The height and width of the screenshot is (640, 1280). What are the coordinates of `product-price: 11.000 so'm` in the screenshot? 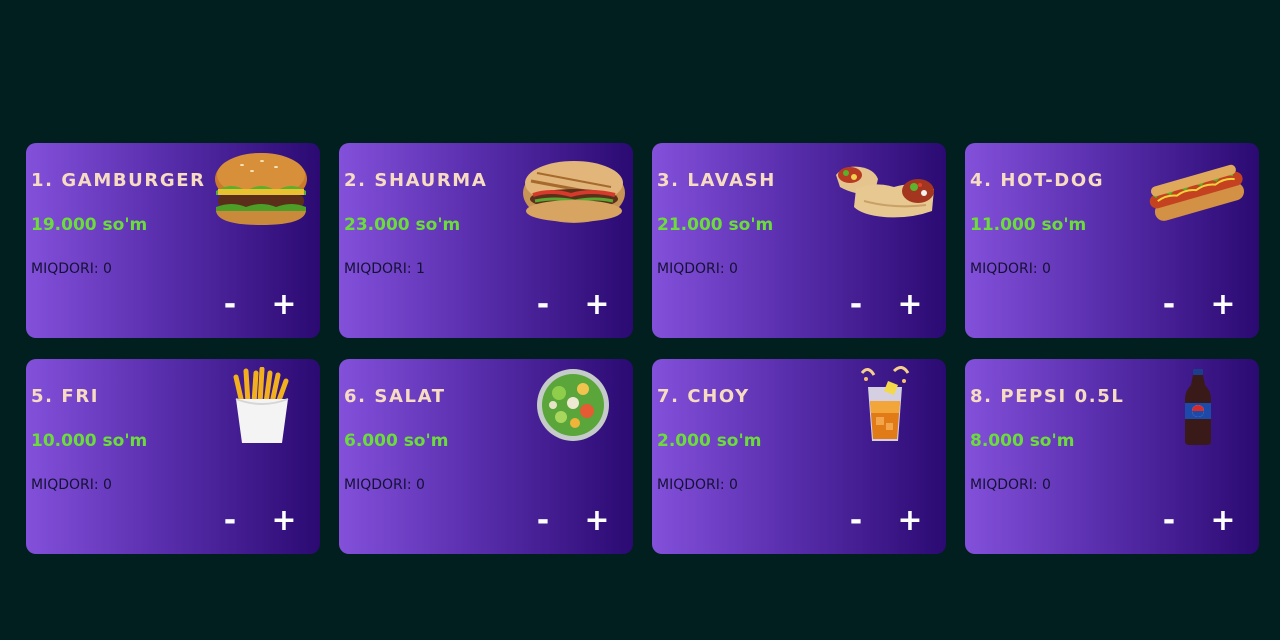 It's located at (1028, 225).